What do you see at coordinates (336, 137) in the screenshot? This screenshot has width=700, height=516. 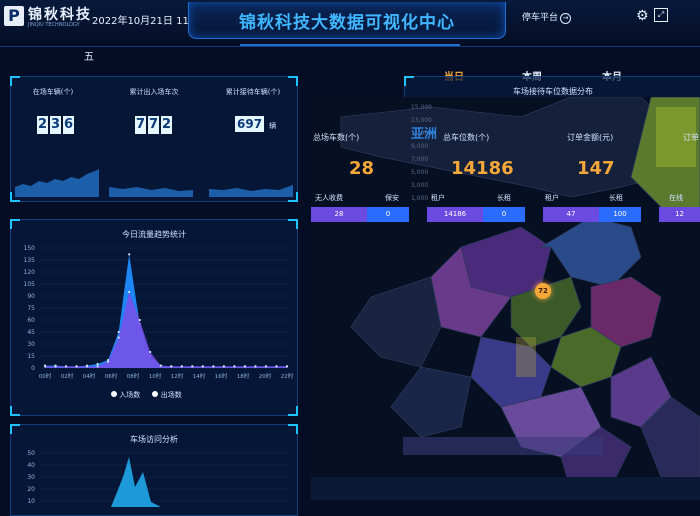 I see `kpi-label: 总场车数(个)` at bounding box center [336, 137].